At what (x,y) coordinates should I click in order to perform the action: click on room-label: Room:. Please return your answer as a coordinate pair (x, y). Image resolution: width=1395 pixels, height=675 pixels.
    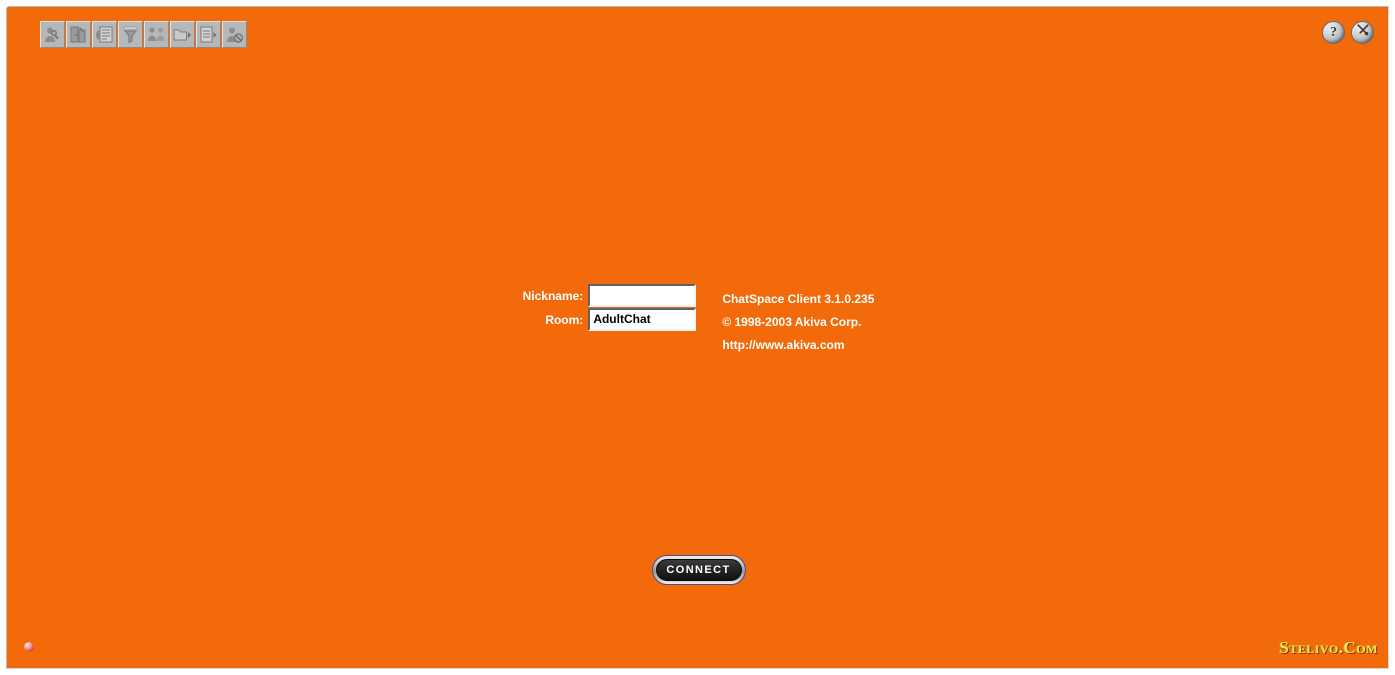
    Looking at the image, I should click on (564, 319).